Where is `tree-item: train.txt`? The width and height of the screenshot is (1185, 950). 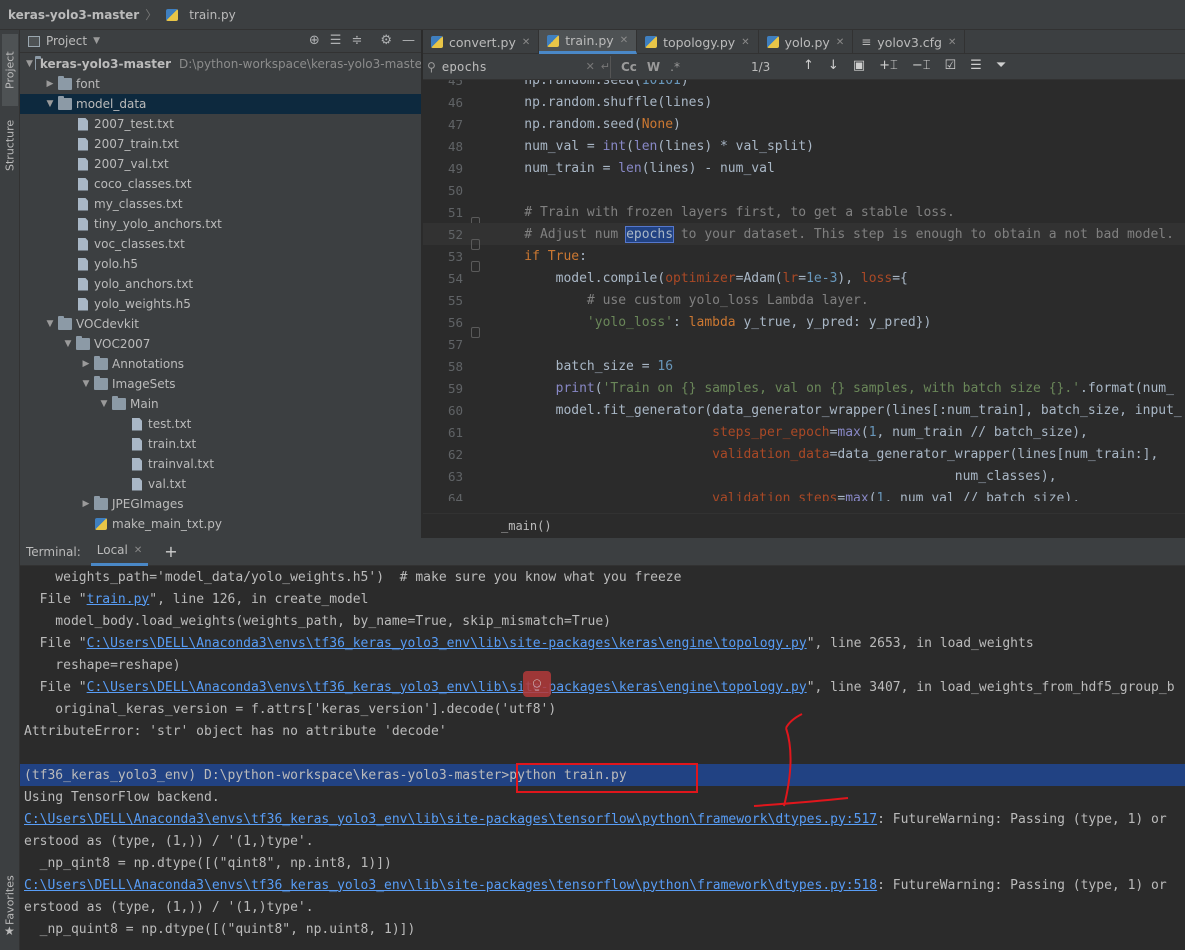 tree-item: train.txt is located at coordinates (220, 444).